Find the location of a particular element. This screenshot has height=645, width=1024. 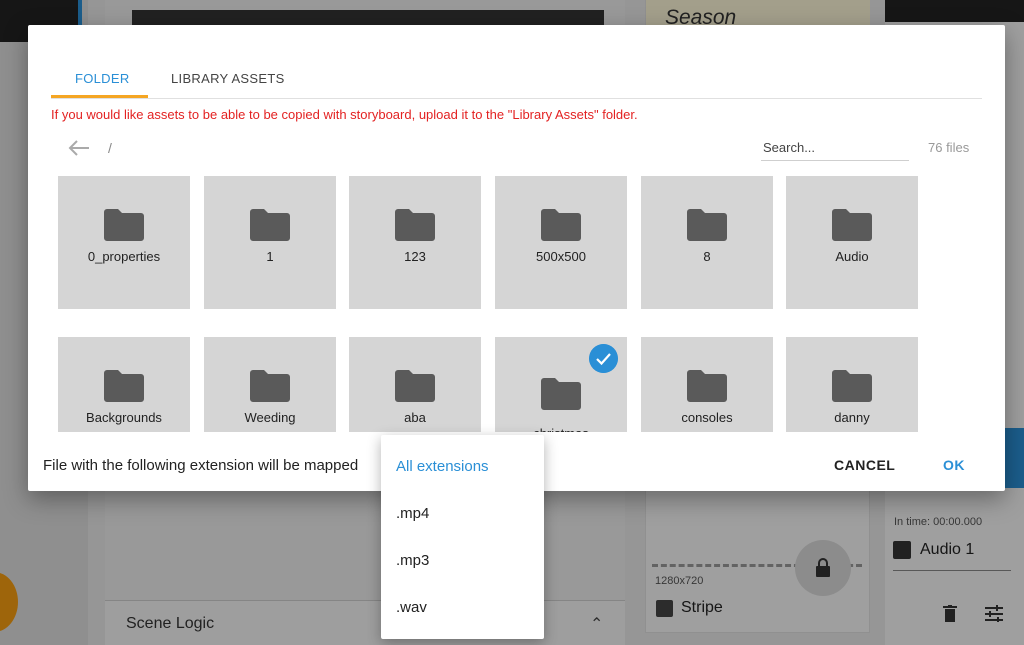

folder-tile: 123 is located at coordinates (415, 242).